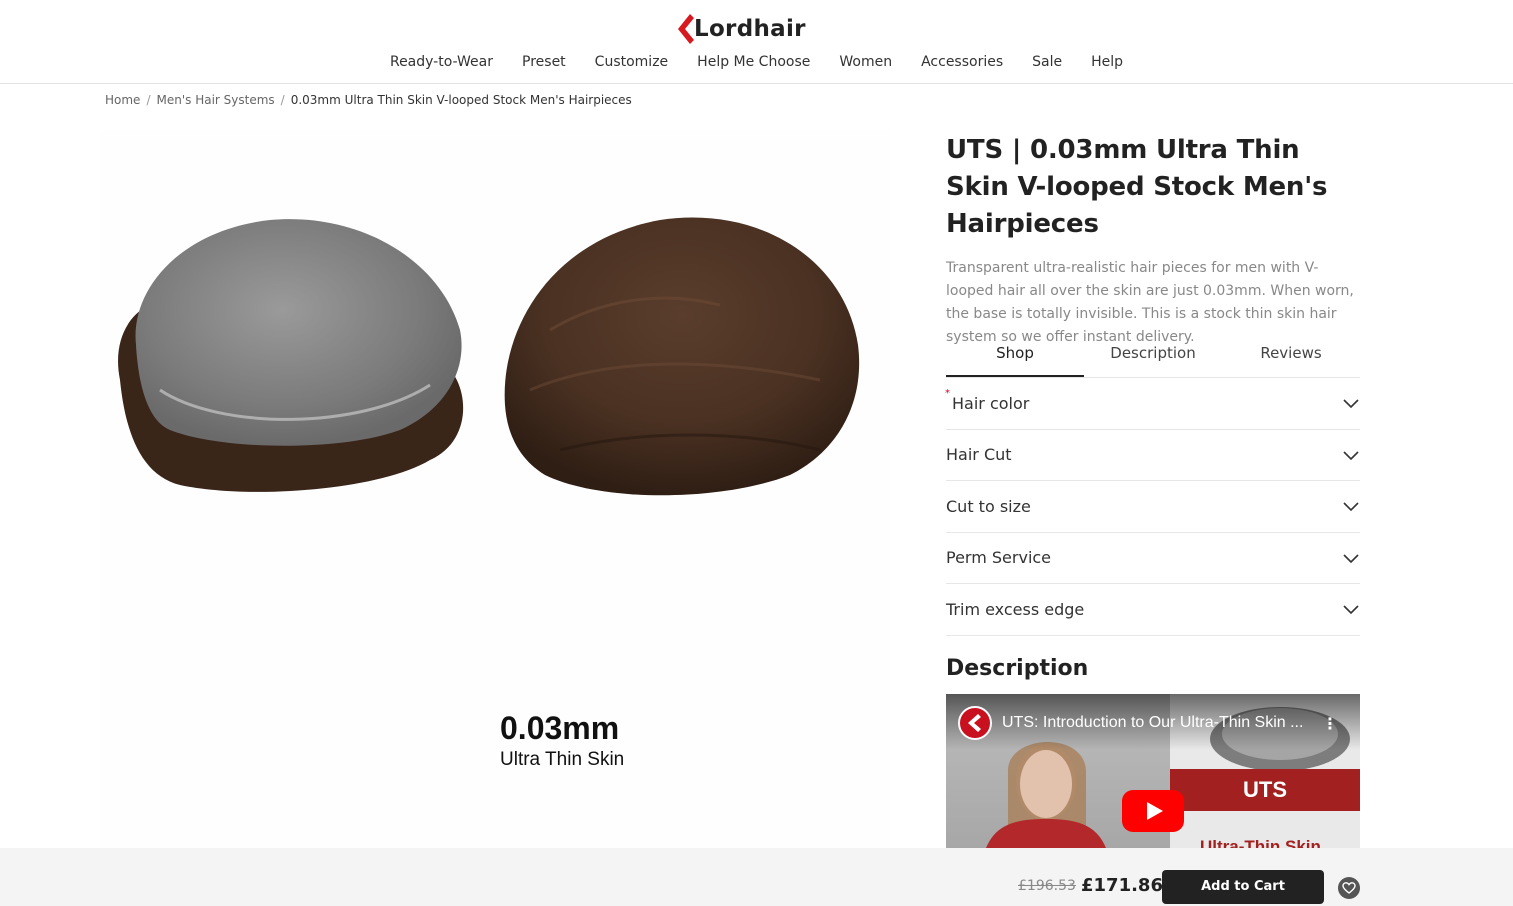  I want to click on play-button-icon, so click(1153, 811).